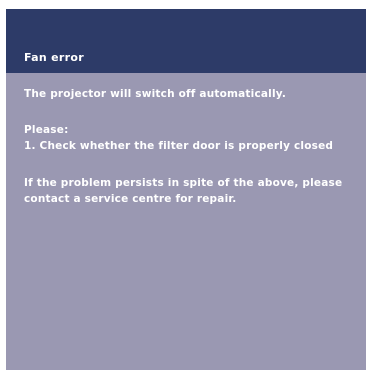 This screenshot has height=380, width=372. Describe the element at coordinates (54, 57) in the screenshot. I see `dialog-title: Fan error` at that location.